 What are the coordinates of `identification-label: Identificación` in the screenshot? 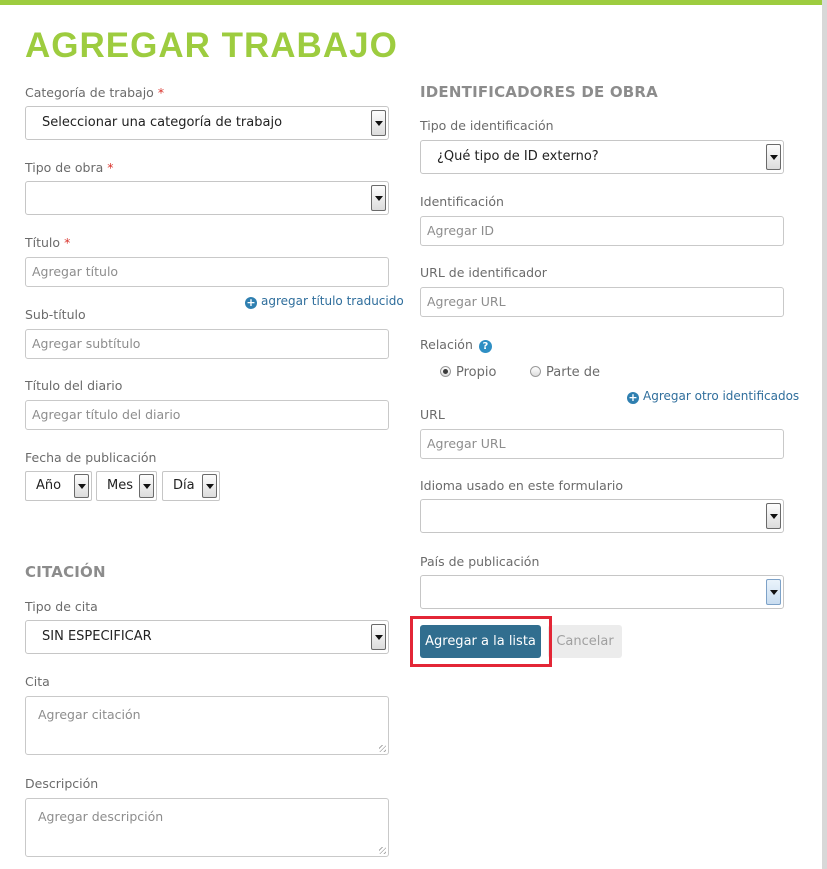 It's located at (462, 201).